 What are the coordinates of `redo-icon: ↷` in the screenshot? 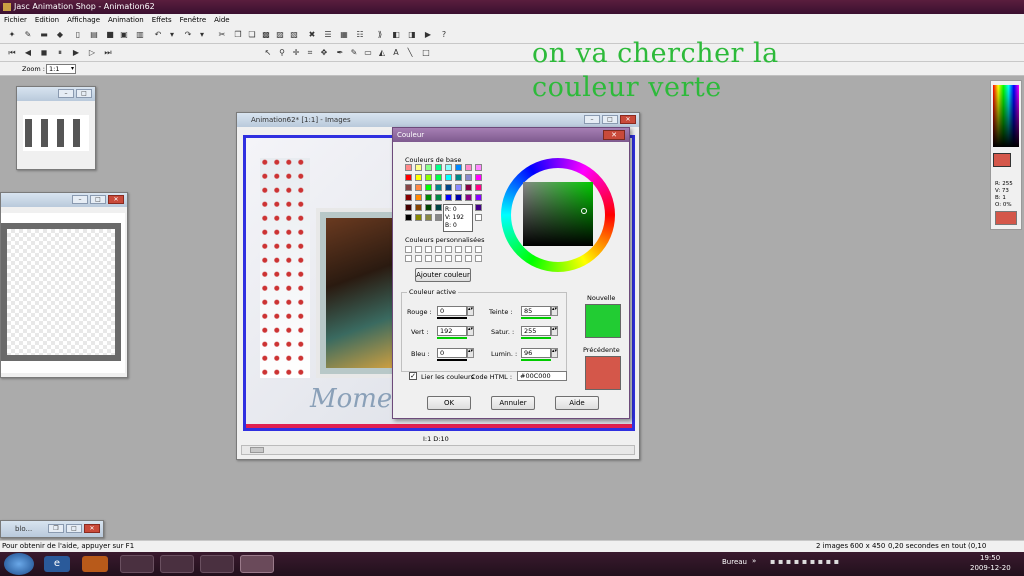 It's located at (188, 35).